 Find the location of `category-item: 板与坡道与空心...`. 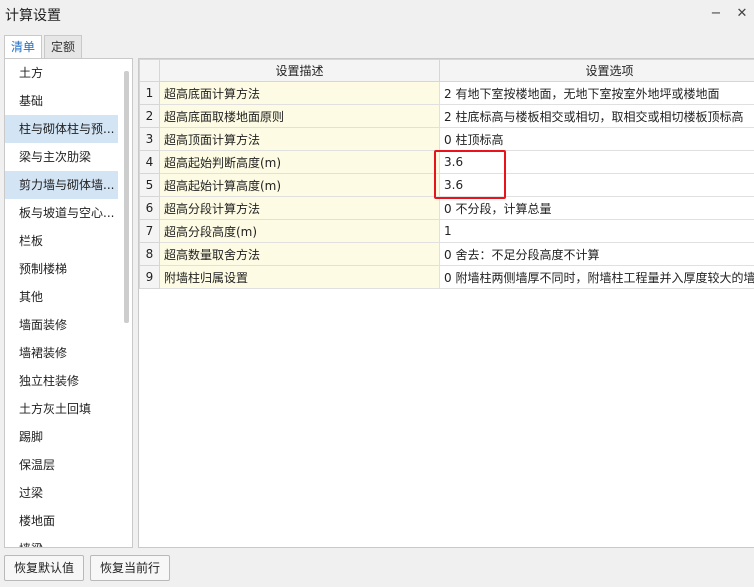

category-item: 板与坡道与空心... is located at coordinates (61, 213).